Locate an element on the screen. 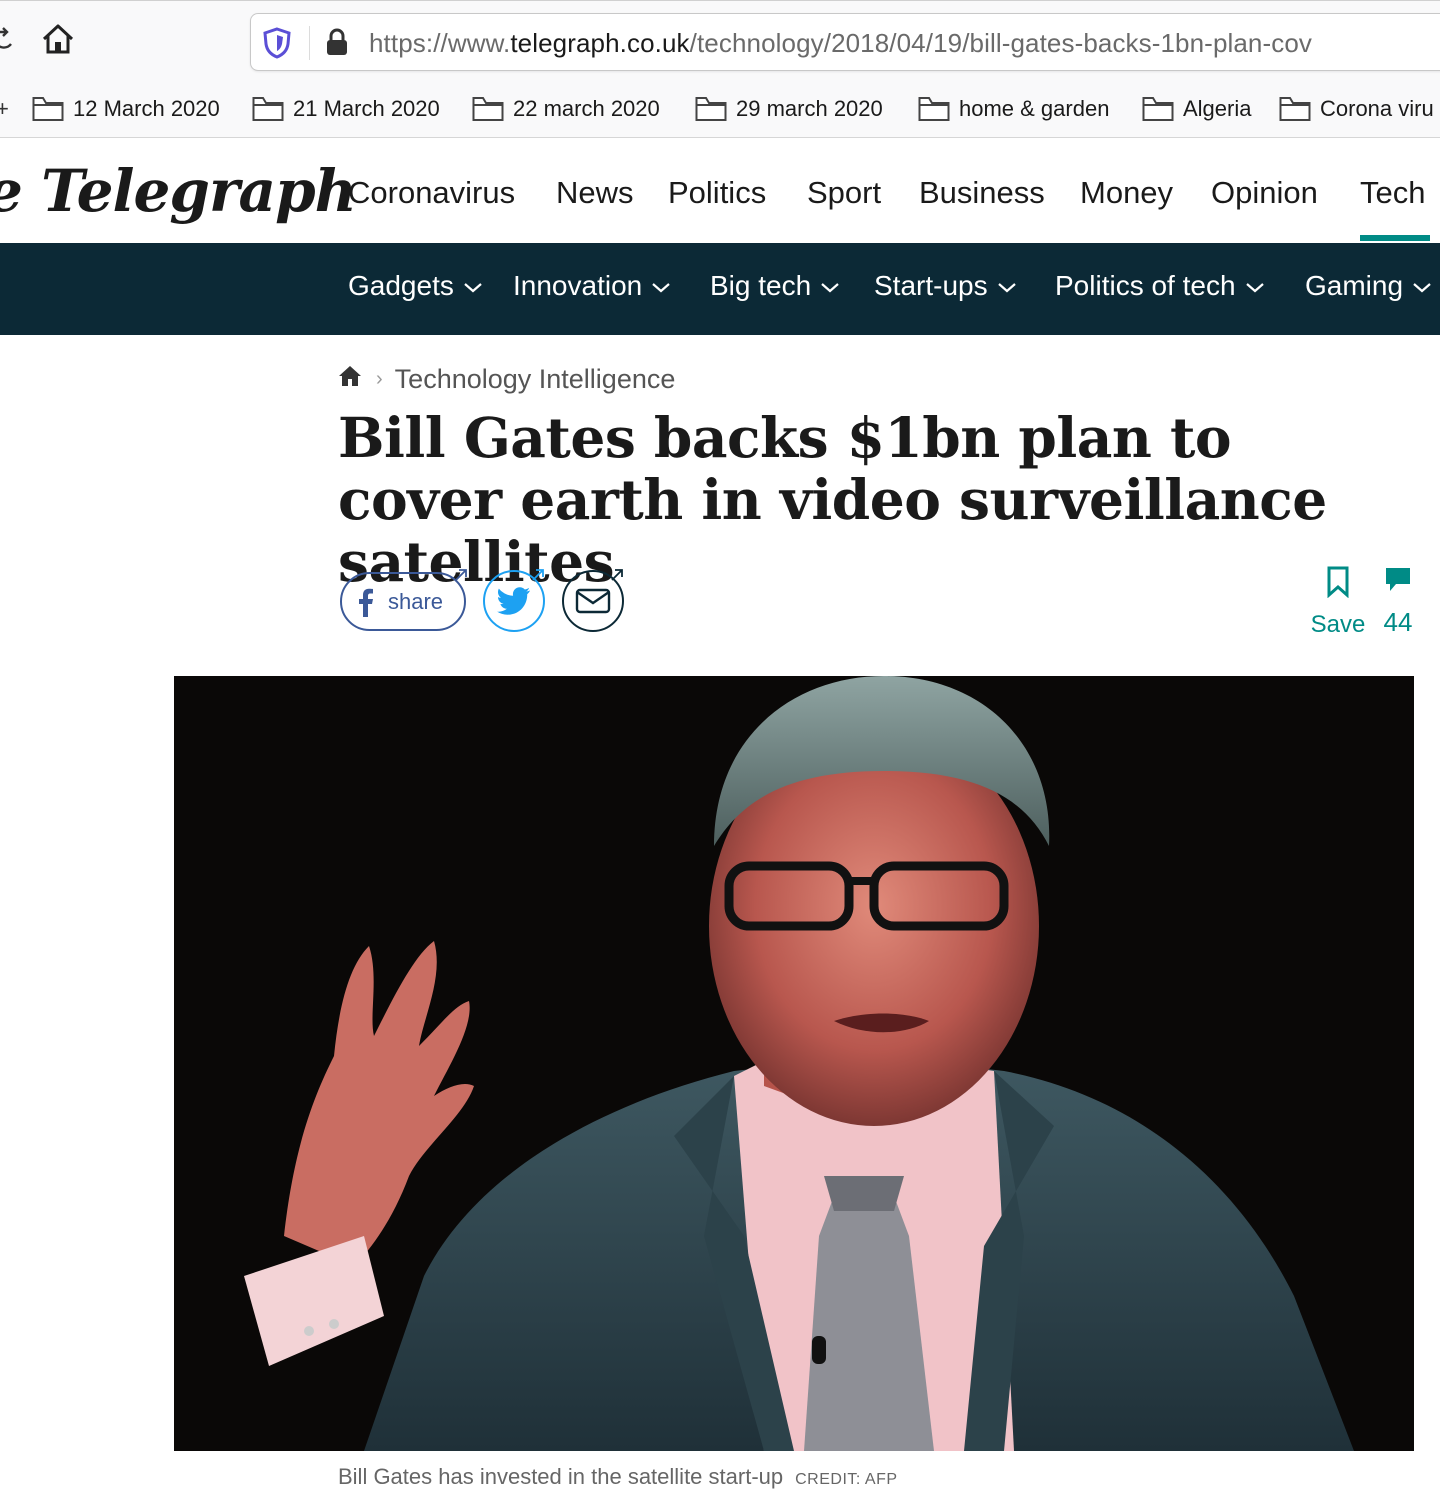  subnav-start-ups: Start-ups is located at coordinates (945, 286).